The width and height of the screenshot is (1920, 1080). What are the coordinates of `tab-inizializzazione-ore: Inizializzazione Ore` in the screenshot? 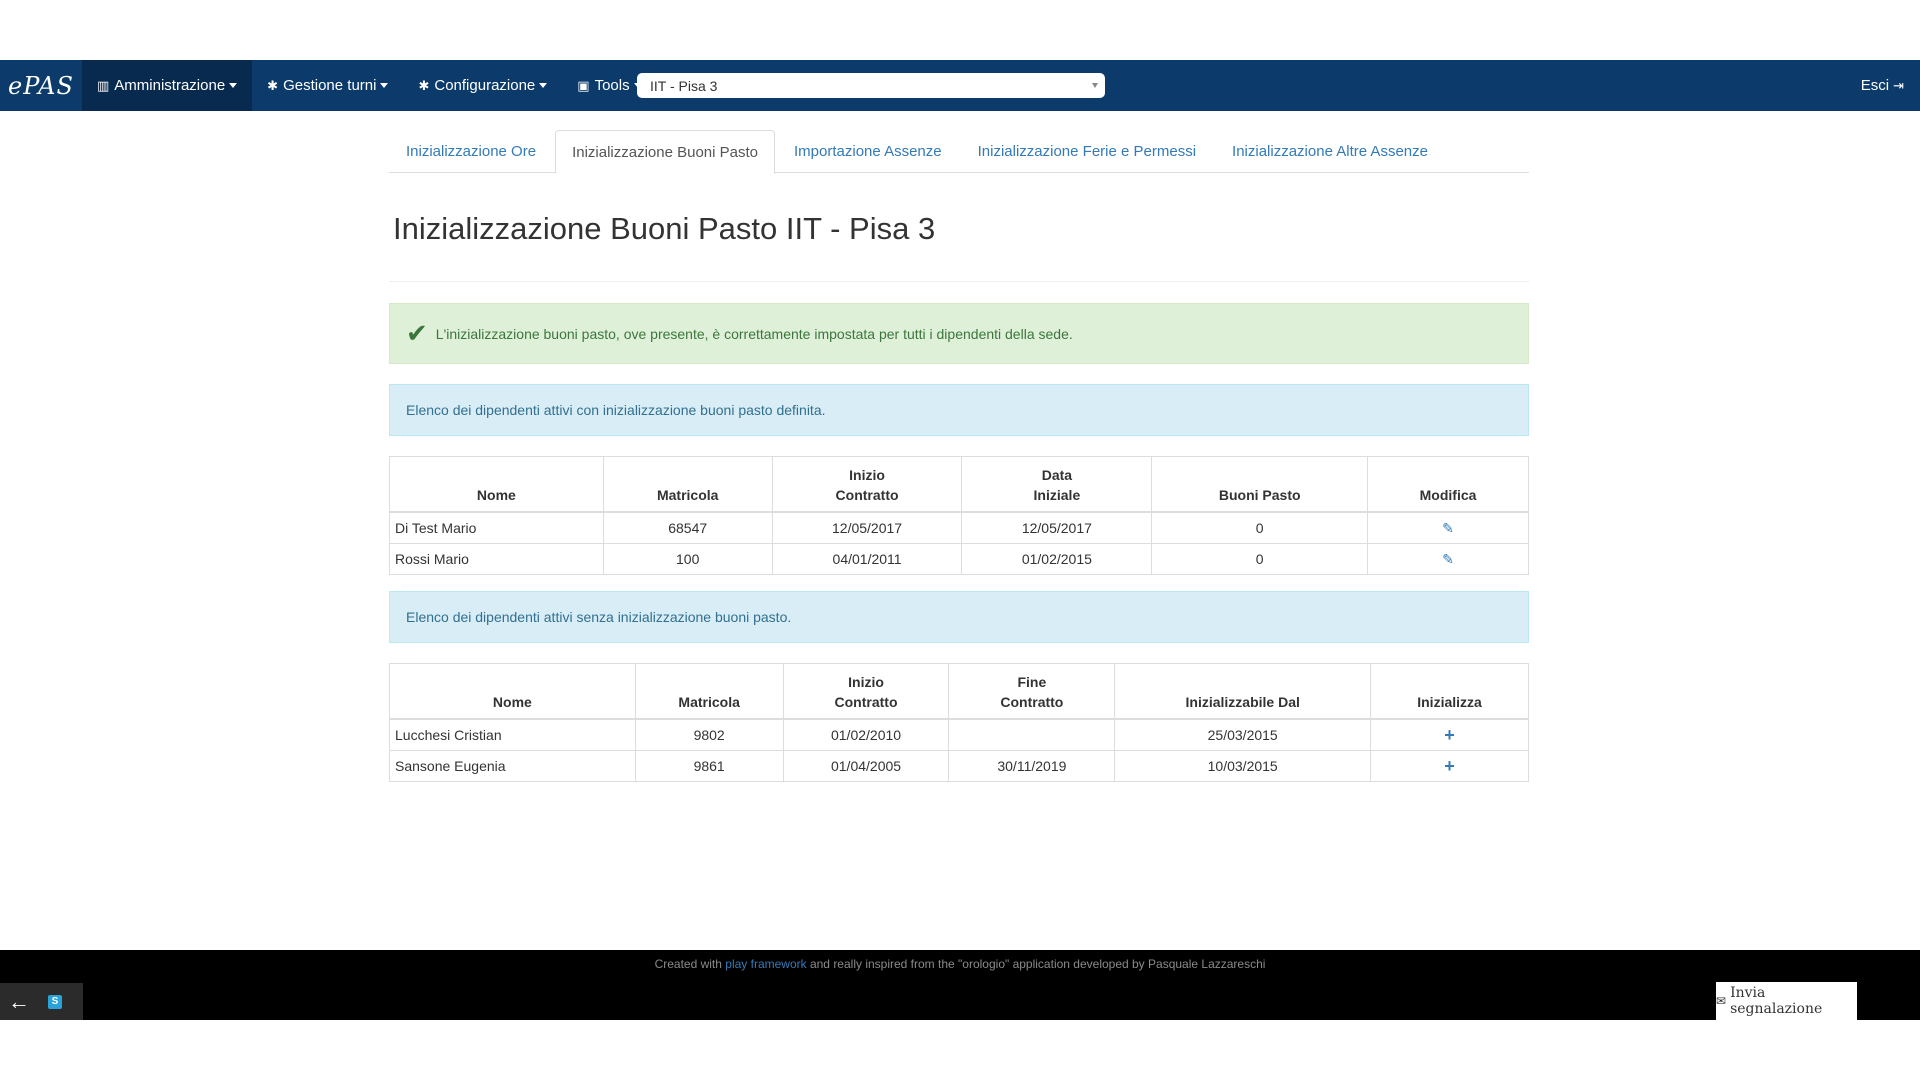 It's located at (471, 151).